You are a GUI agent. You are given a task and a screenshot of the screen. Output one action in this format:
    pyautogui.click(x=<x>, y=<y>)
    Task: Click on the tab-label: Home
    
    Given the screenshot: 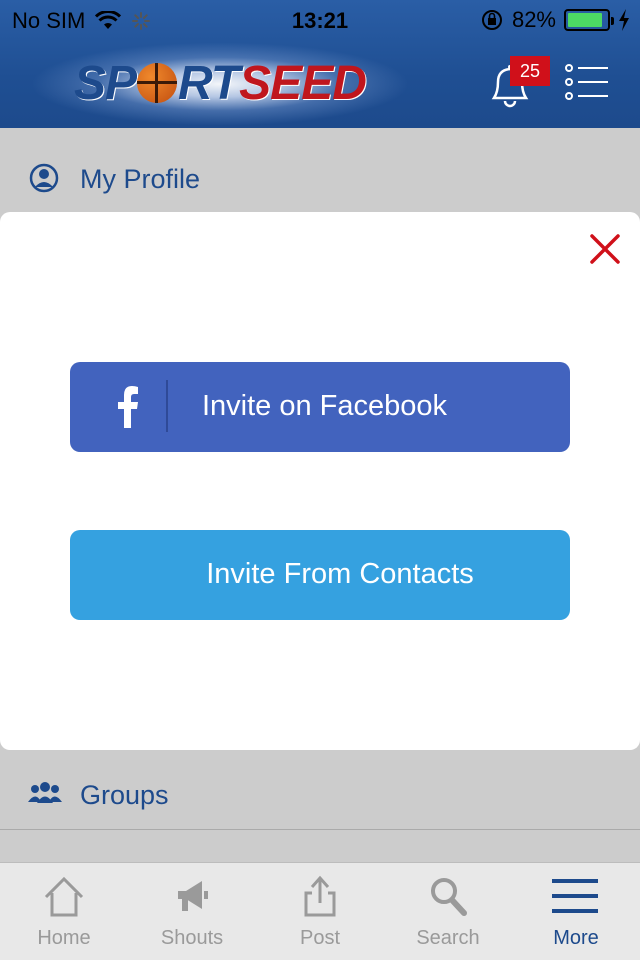 What is the action you would take?
    pyautogui.click(x=64, y=938)
    